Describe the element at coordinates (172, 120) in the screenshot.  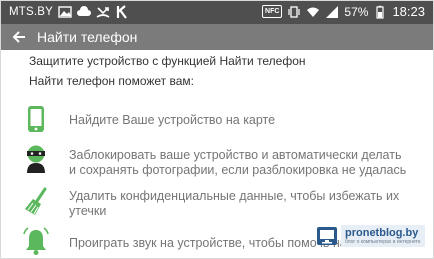
I see `feature-text: Найдите Ваше устройство на карте` at that location.